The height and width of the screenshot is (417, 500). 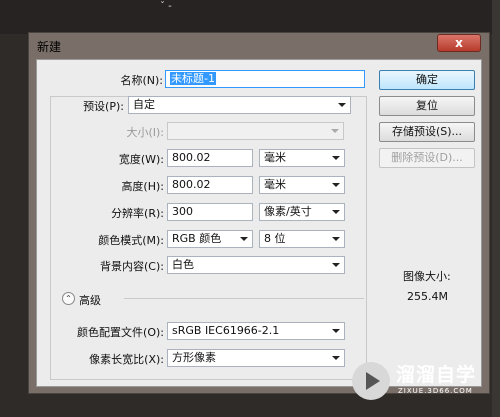 I want to click on preset-select-value: 自定, so click(x=144, y=104).